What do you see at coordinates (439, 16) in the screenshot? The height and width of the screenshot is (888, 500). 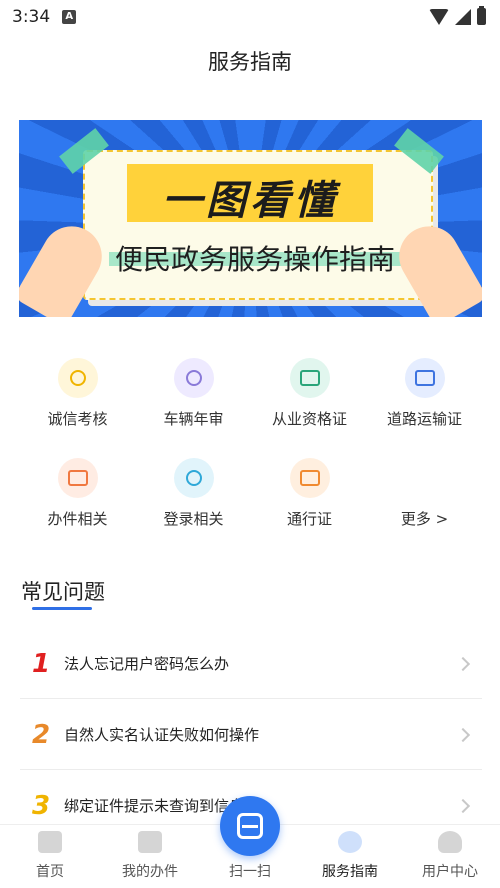 I see `wifi-icon` at bounding box center [439, 16].